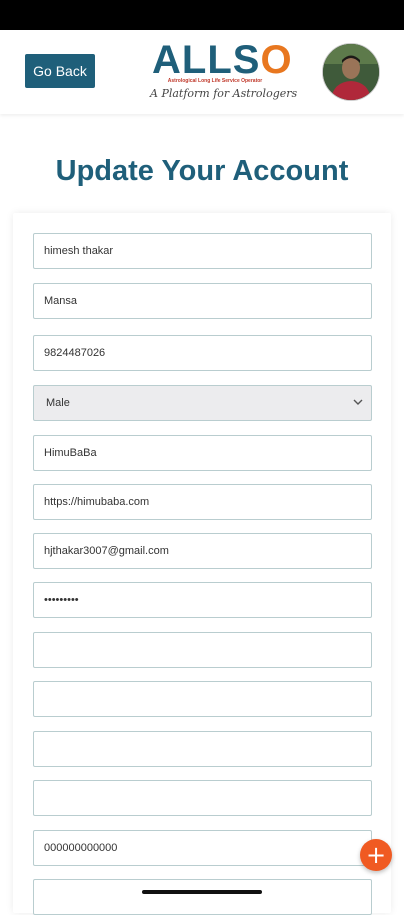 This screenshot has height=915, width=404. Describe the element at coordinates (202, 897) in the screenshot. I see `partial-field` at that location.